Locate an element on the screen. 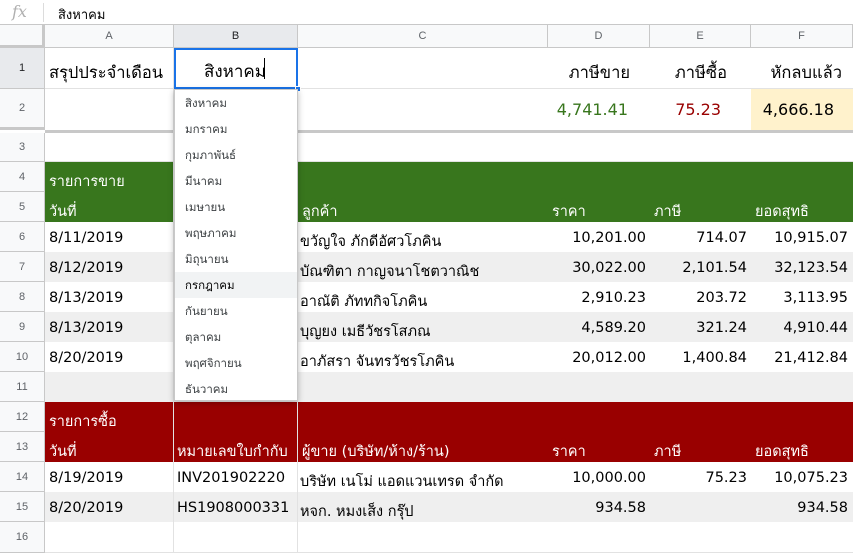 This screenshot has height=553, width=853. row-header-16: 16 is located at coordinates (22, 537).